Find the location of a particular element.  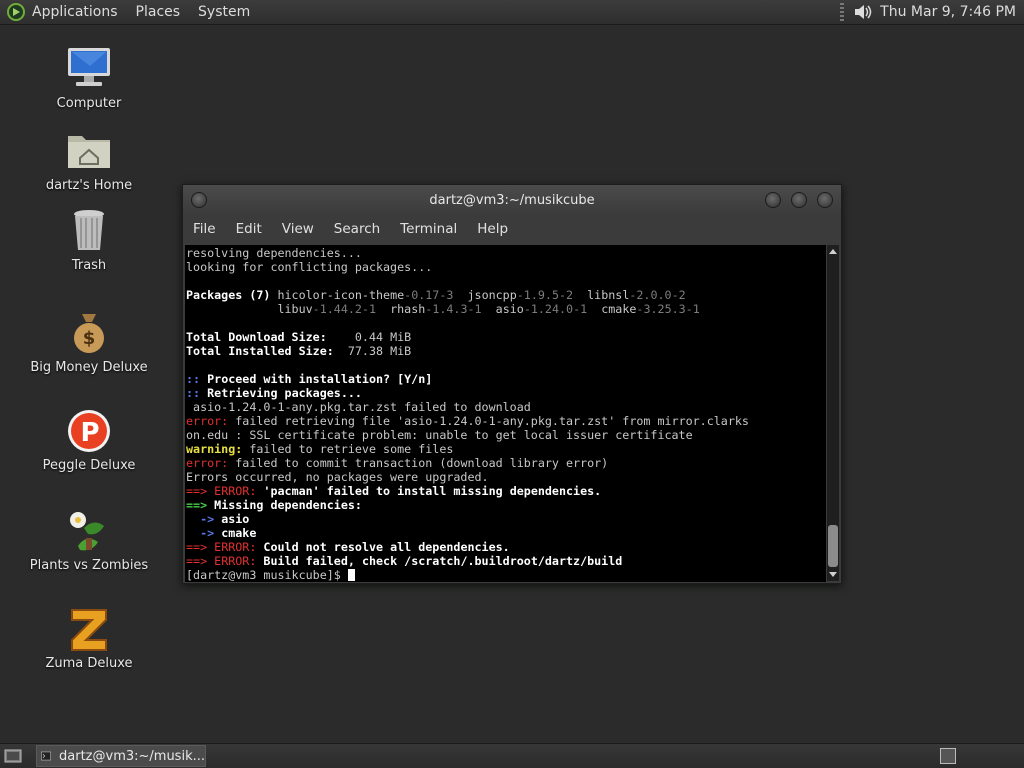

edit-menu: Edit is located at coordinates (249, 229).